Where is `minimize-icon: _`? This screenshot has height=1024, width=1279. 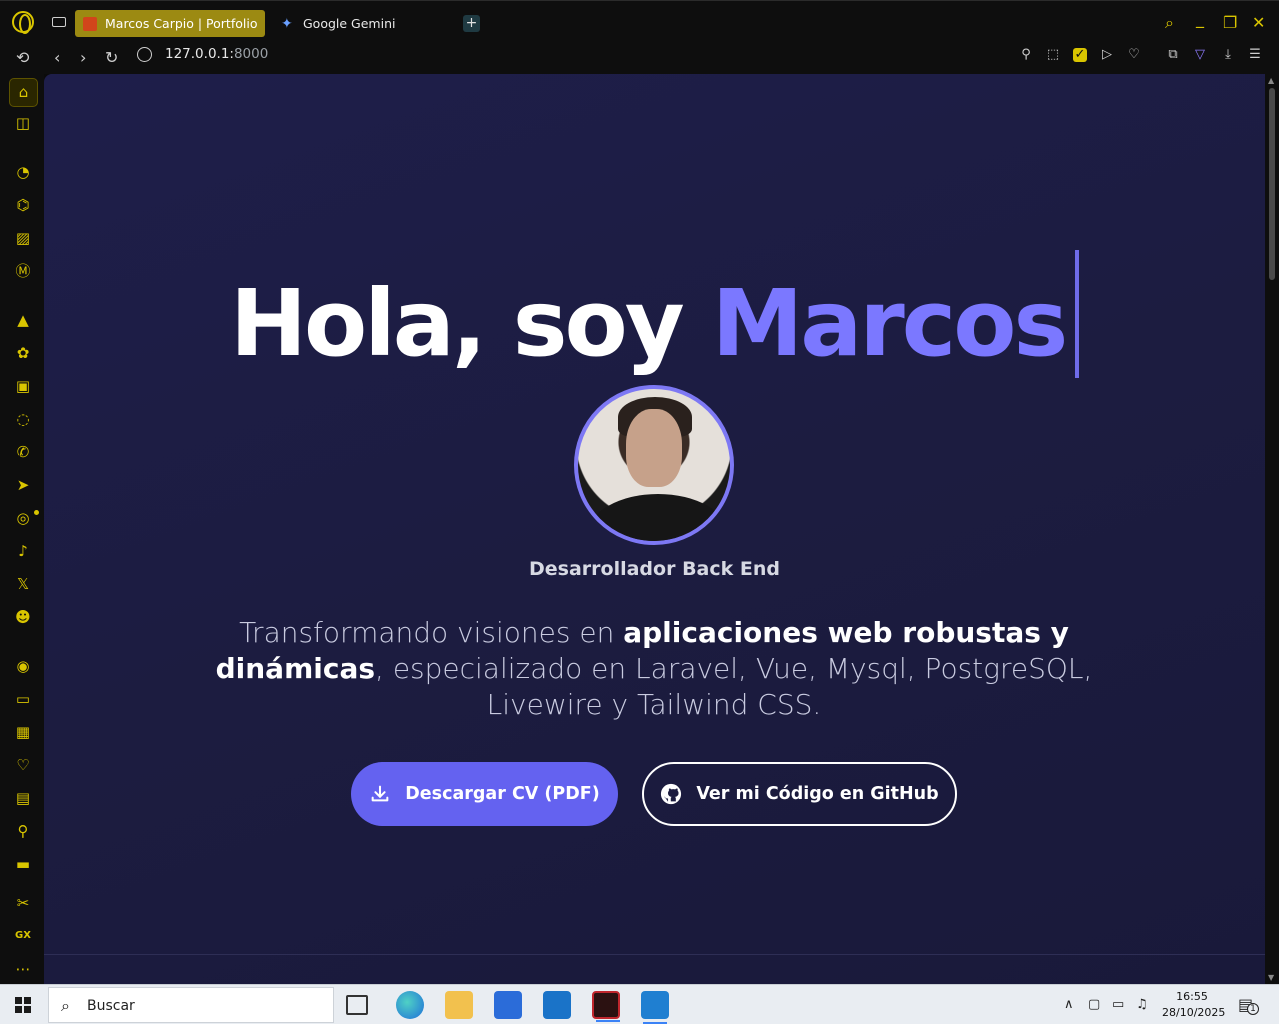 minimize-icon: _ is located at coordinates (1200, 18).